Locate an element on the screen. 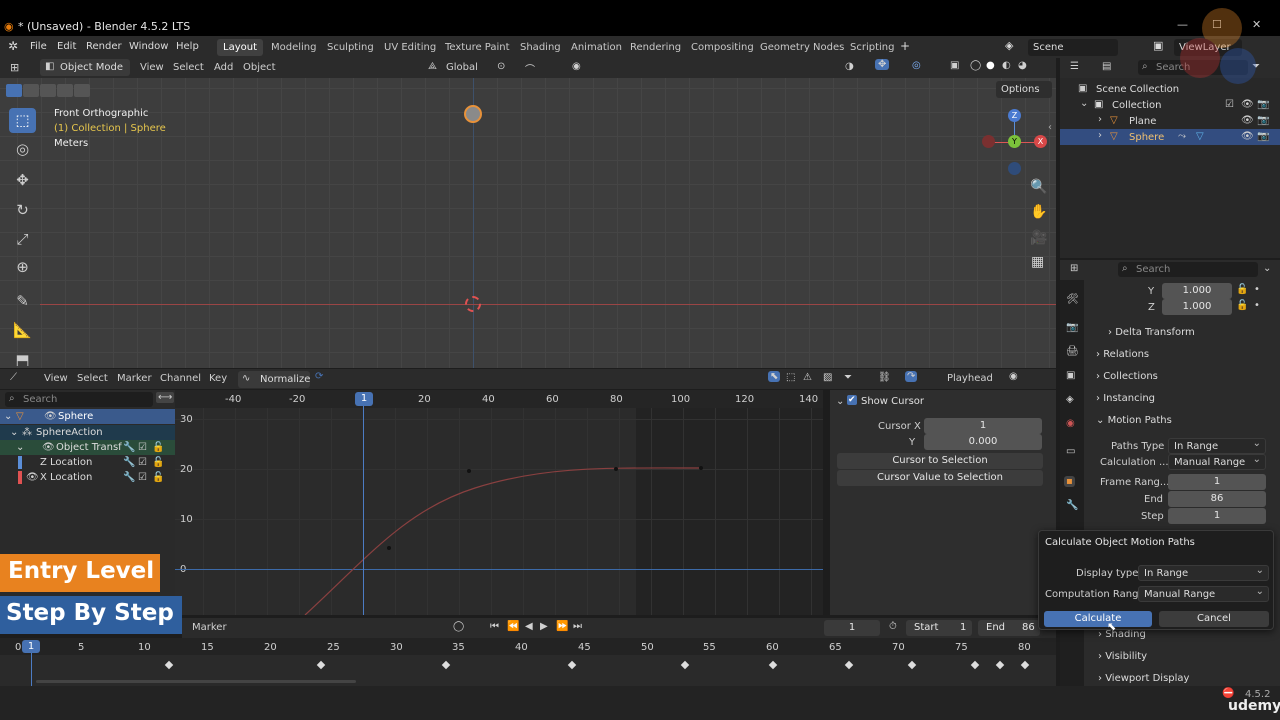 Image resolution: width=1280 pixels, height=720 pixels. collection-tab-icon: ▭ is located at coordinates (1070, 451).